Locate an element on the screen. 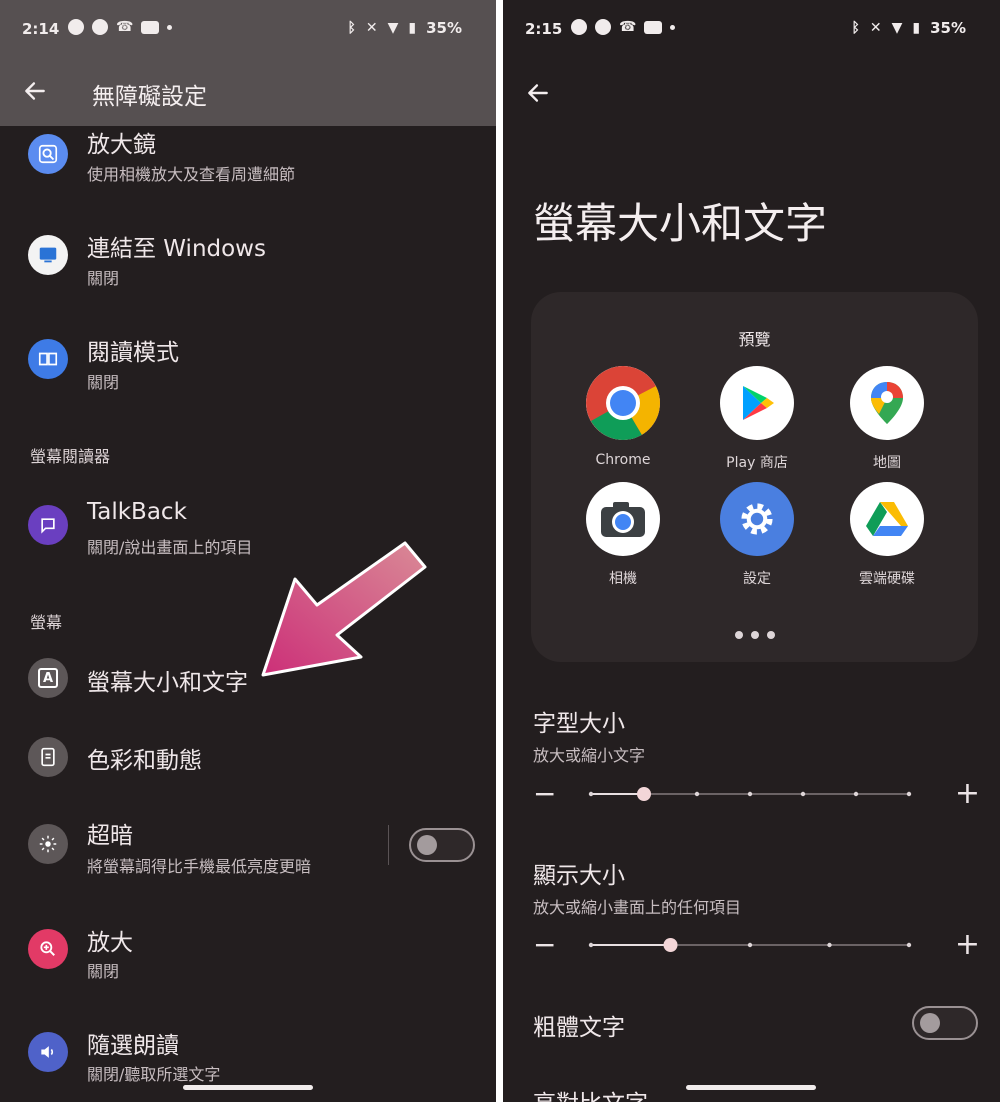  youtube-icon is located at coordinates (653, 27).